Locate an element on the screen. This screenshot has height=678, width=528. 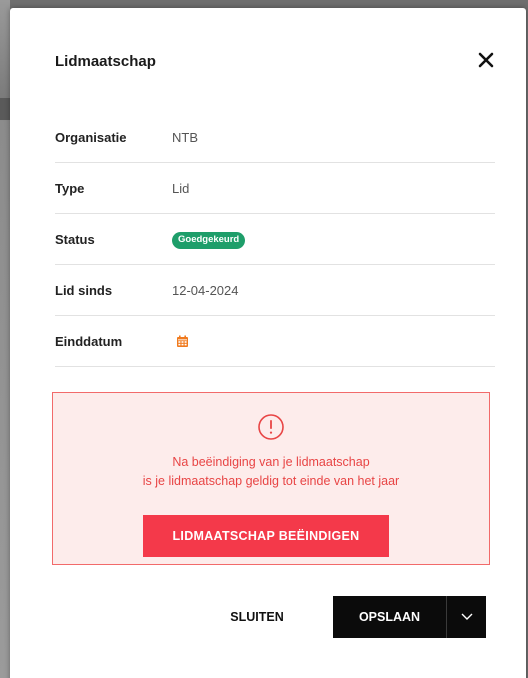
modal-header: Lidmaatschap is located at coordinates (268, 60).